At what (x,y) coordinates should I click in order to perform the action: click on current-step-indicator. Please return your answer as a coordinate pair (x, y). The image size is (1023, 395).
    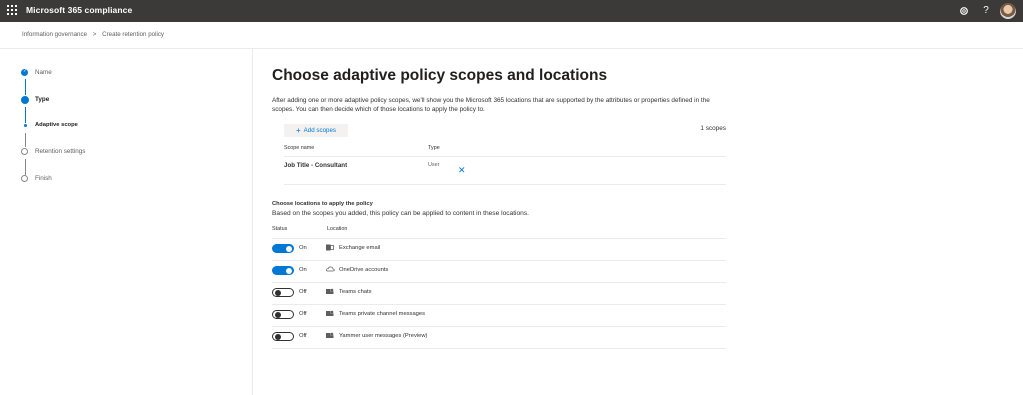
    Looking at the image, I should click on (24, 99).